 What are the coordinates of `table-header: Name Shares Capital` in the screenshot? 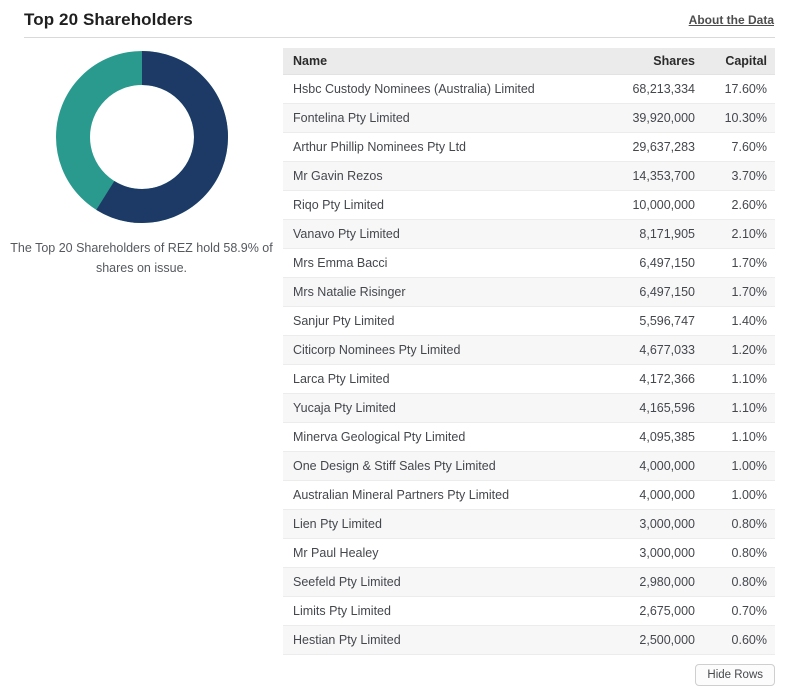 It's located at (529, 61).